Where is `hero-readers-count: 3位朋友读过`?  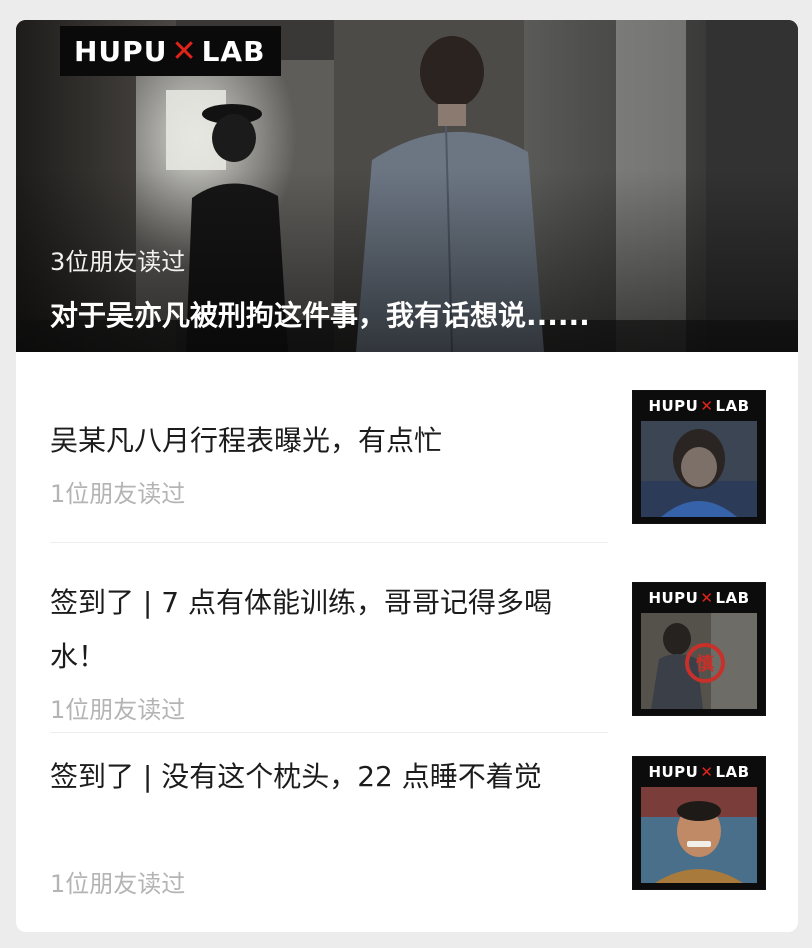 hero-readers-count: 3位朋友读过 is located at coordinates (118, 262).